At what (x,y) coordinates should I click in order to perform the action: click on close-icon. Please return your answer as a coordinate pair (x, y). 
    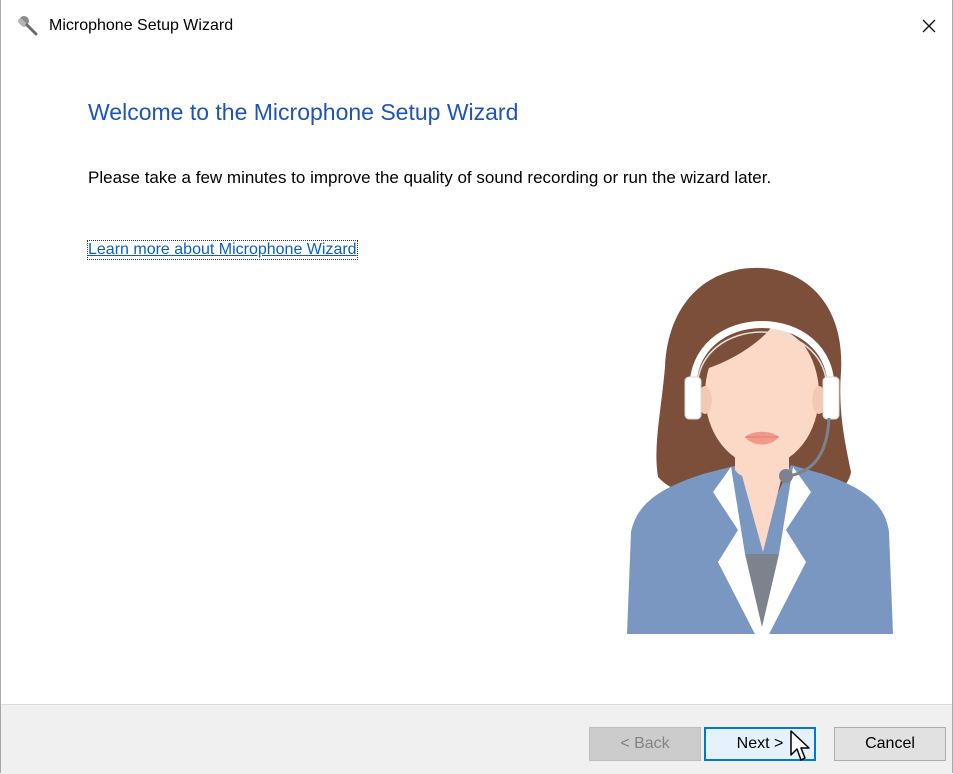
    Looking at the image, I should click on (929, 26).